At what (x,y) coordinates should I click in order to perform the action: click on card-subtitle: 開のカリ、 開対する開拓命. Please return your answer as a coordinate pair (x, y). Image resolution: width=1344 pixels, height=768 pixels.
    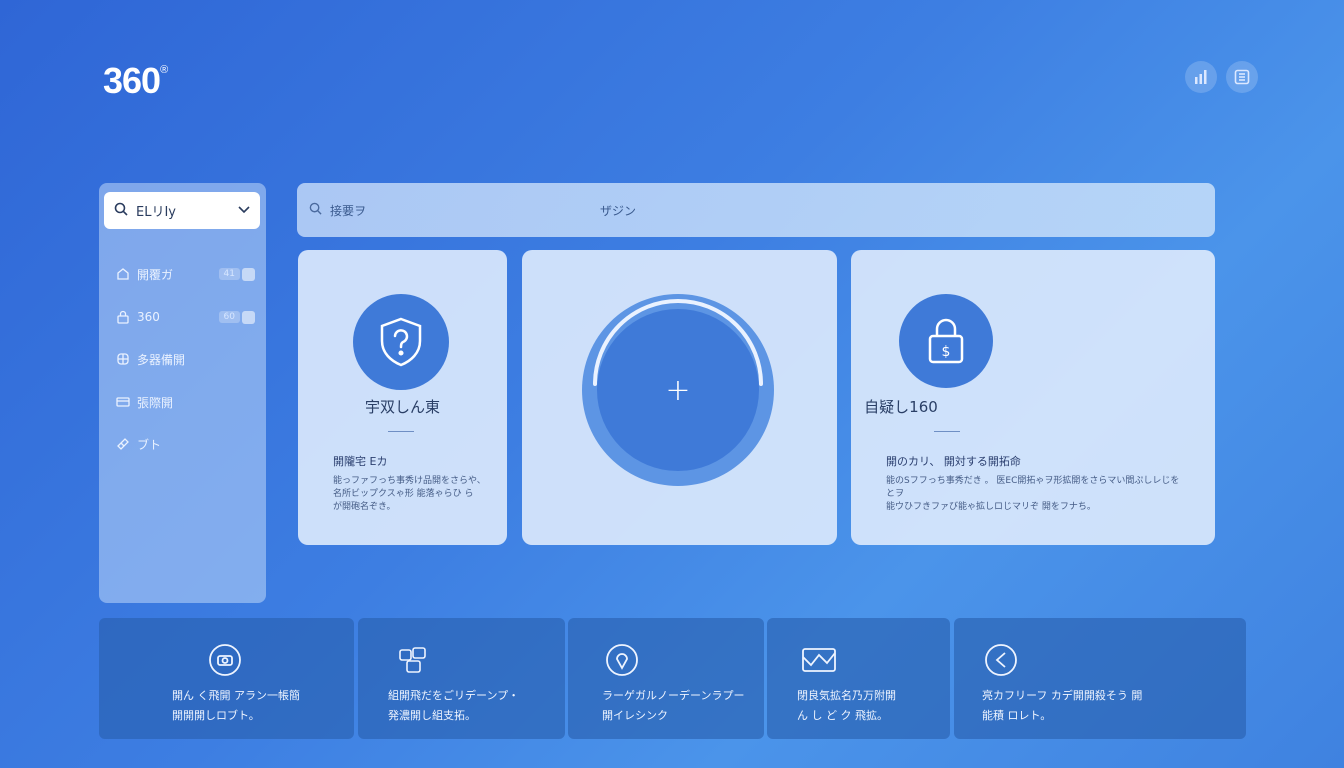
    Looking at the image, I should click on (953, 461).